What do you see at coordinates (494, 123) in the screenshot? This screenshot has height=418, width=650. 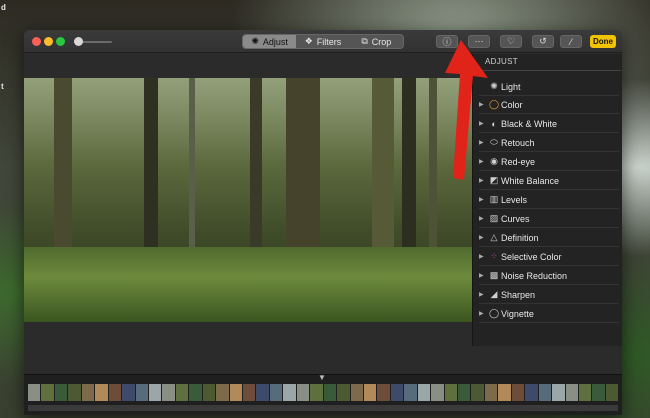 I see `half-circle-icon: ◐` at bounding box center [494, 123].